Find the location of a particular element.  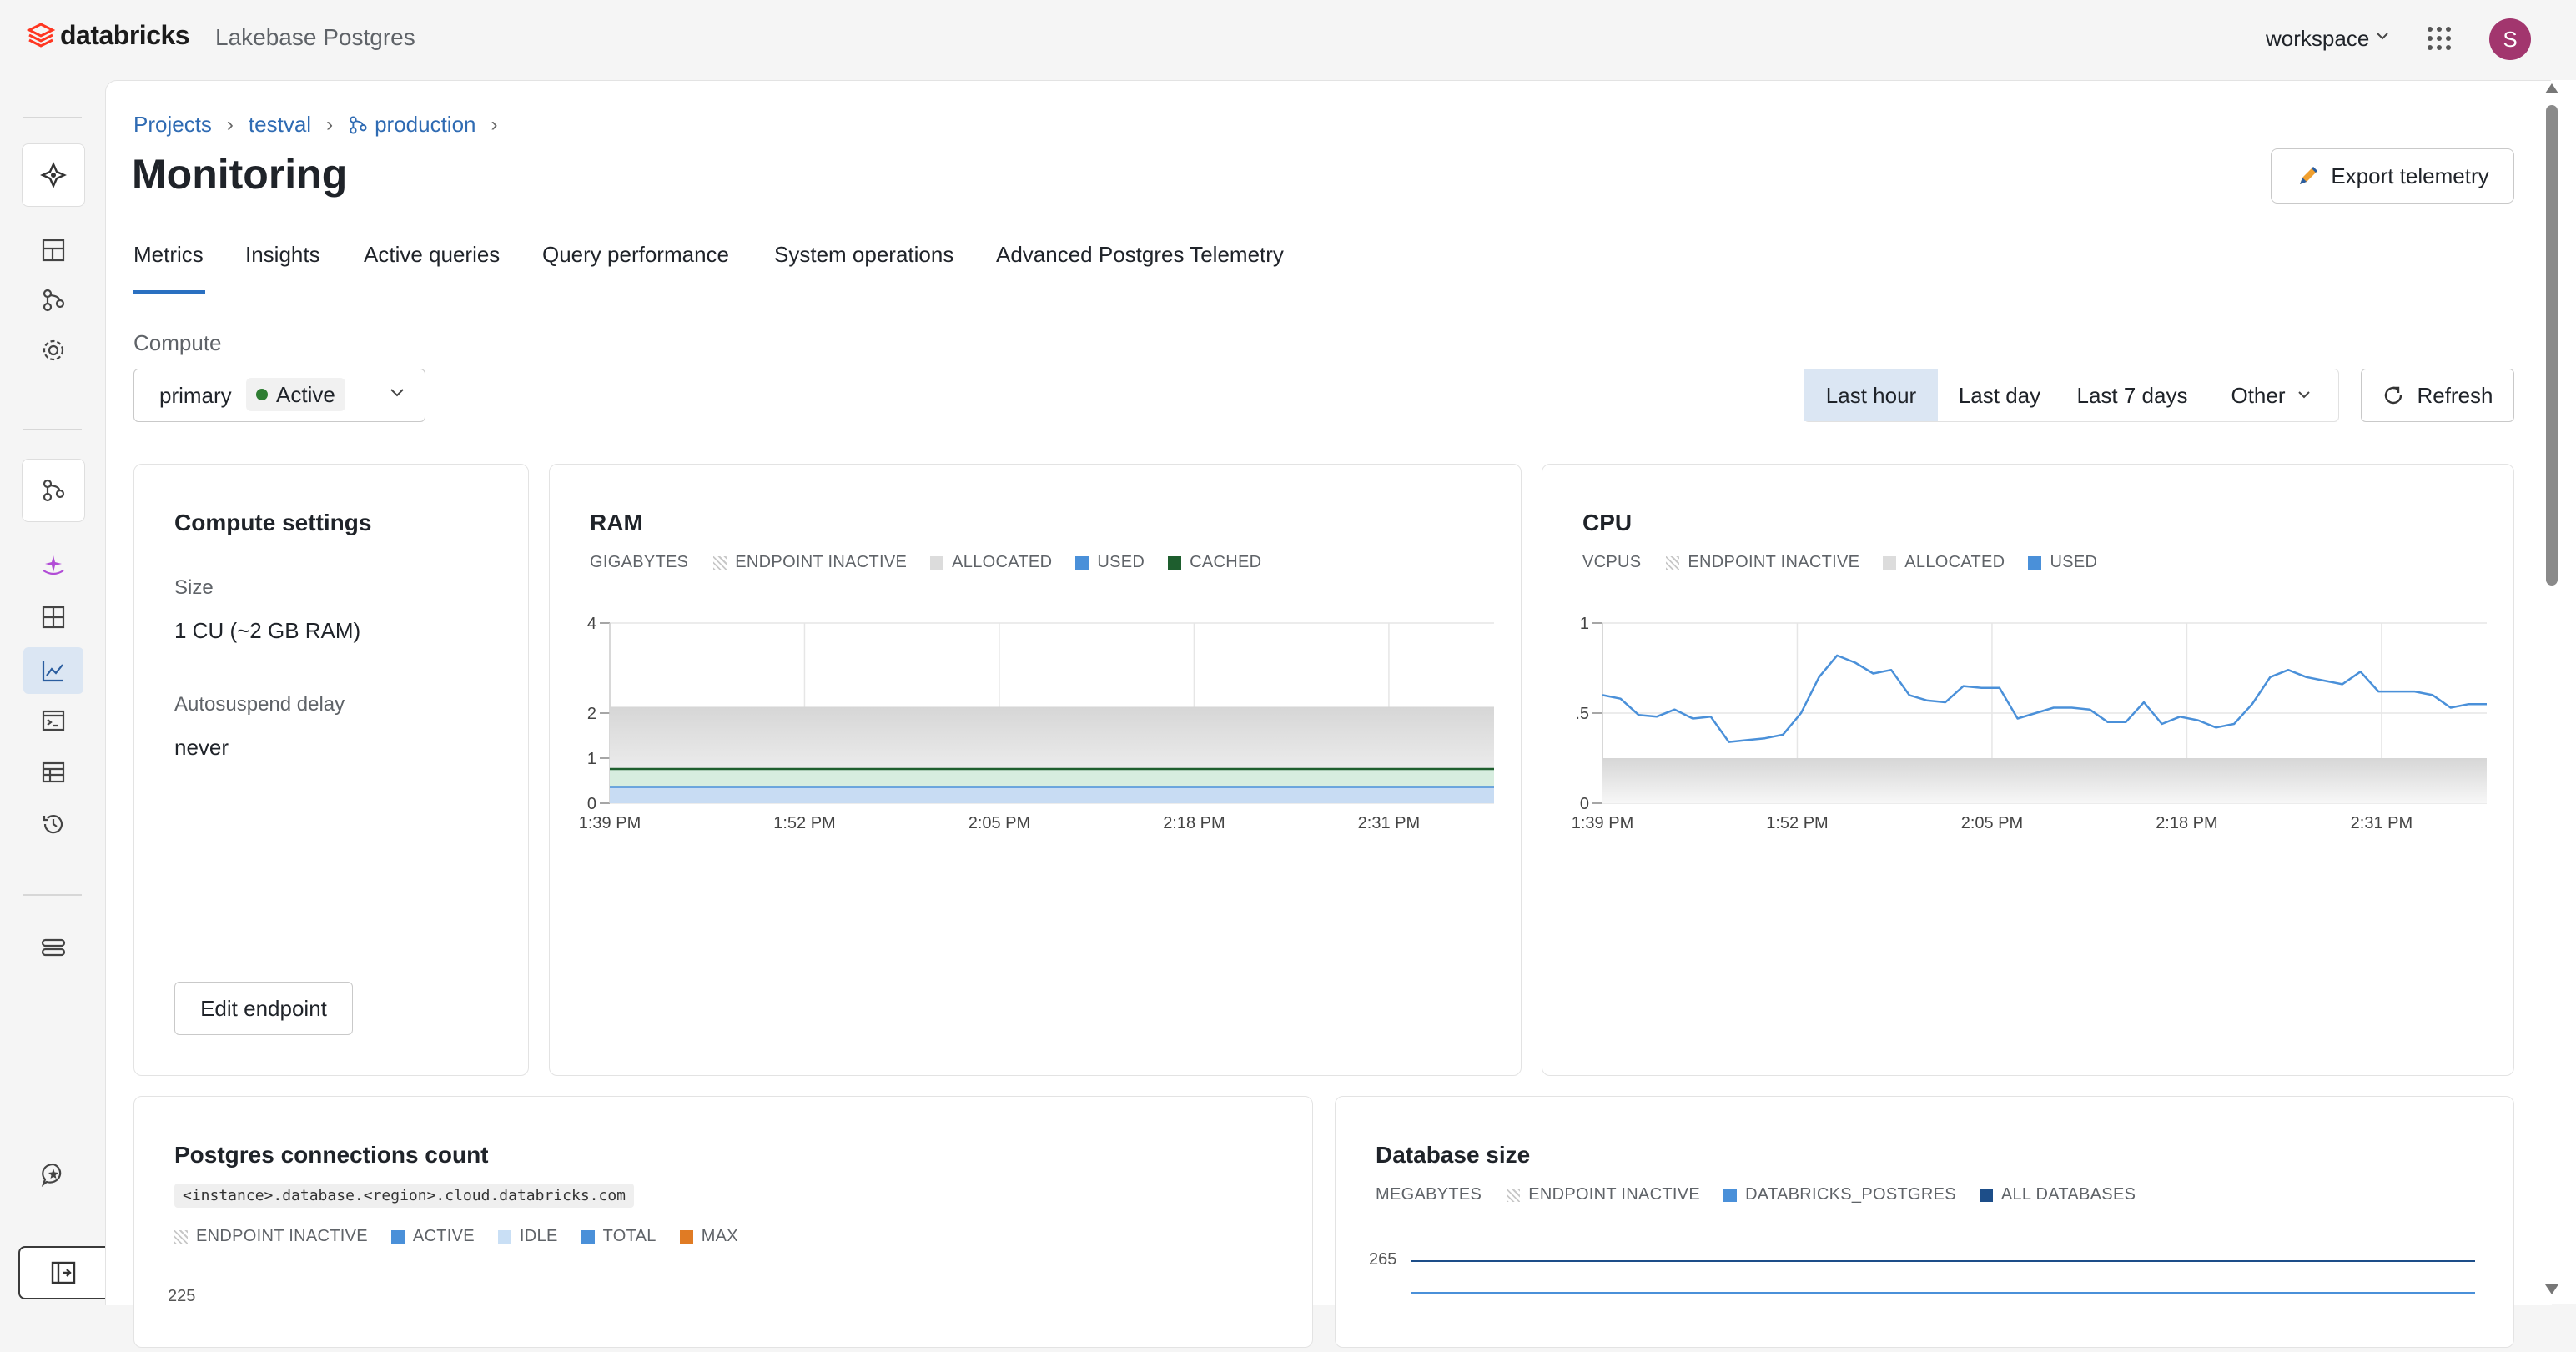

legend-label: DATABRICKS_POSTGRES is located at coordinates (1850, 1194).